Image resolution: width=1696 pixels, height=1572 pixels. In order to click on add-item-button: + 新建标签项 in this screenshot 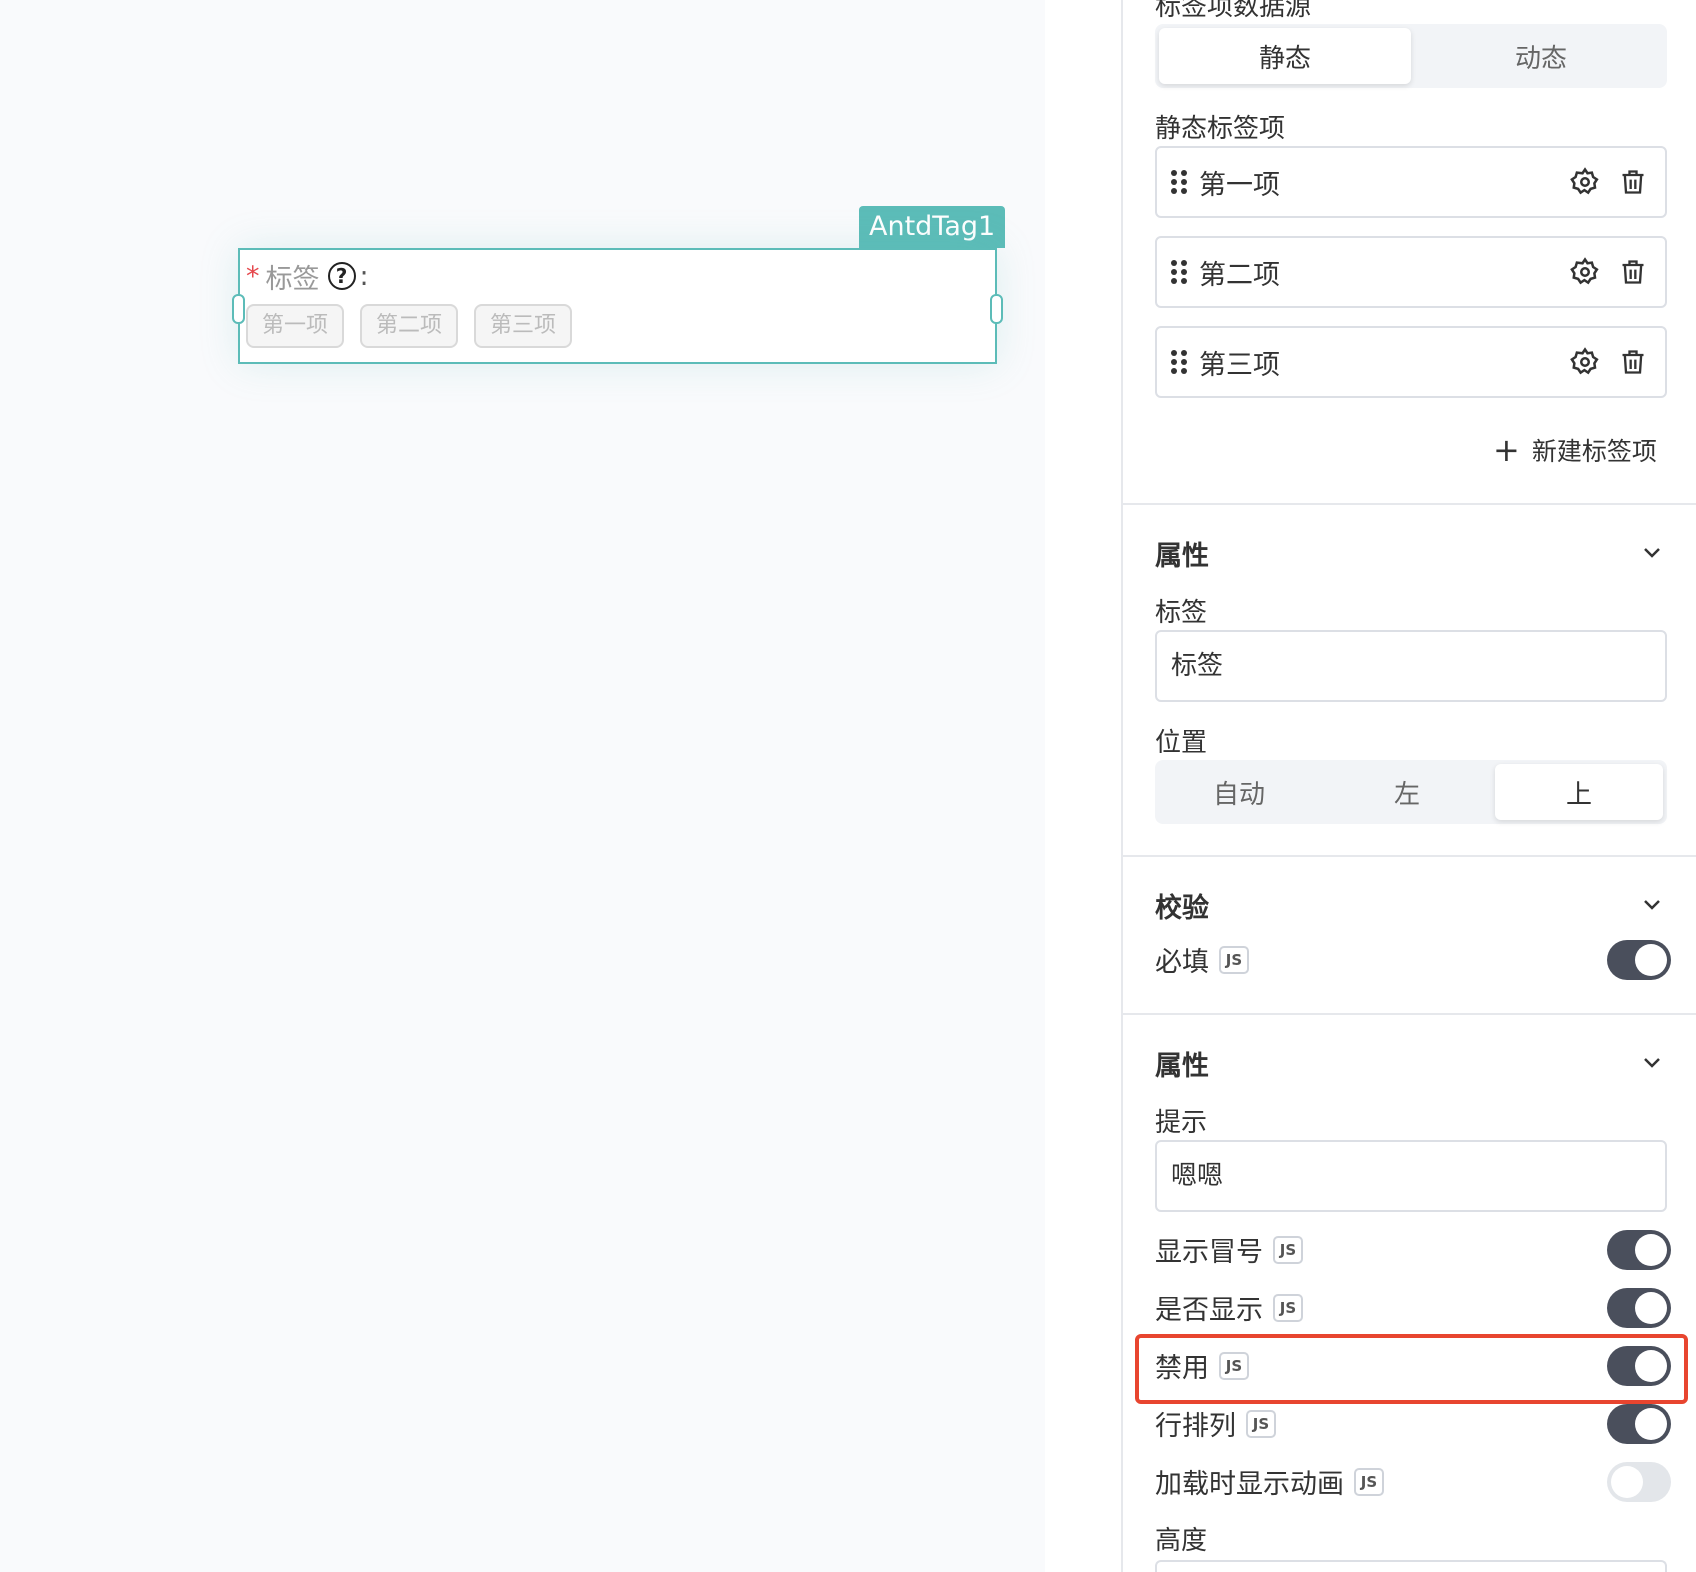, I will do `click(1575, 450)`.